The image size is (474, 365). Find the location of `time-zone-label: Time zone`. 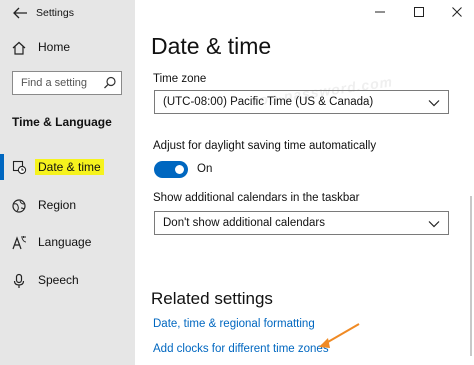

time-zone-label: Time zone is located at coordinates (180, 79).